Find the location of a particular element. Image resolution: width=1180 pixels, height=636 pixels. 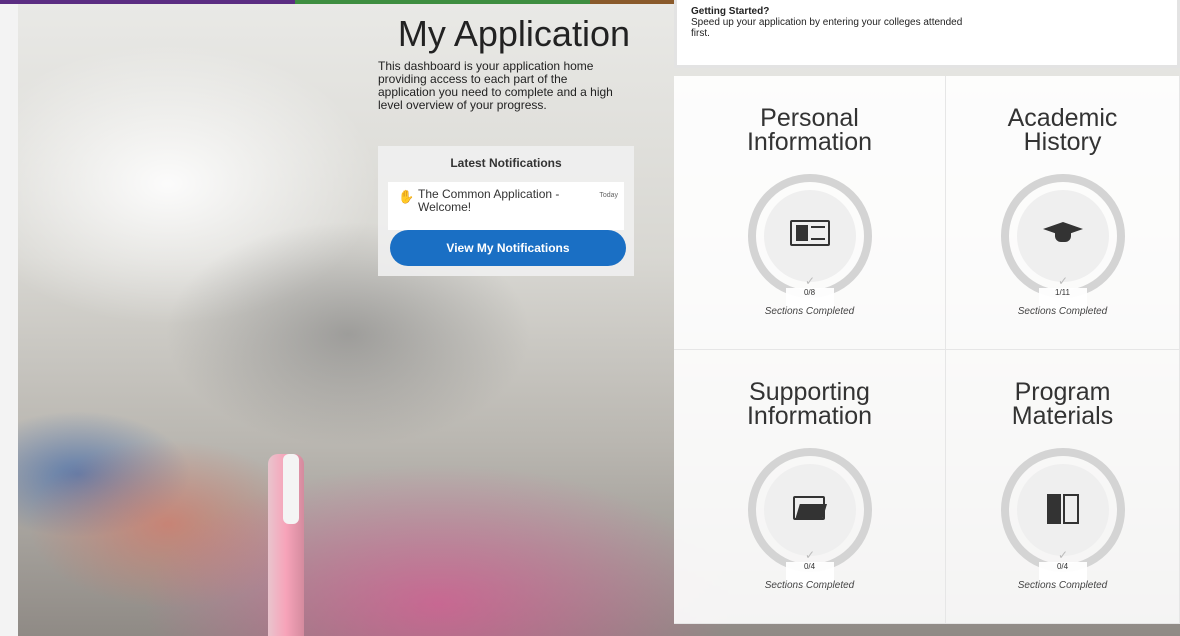

notification-date: Today is located at coordinates (608, 195).